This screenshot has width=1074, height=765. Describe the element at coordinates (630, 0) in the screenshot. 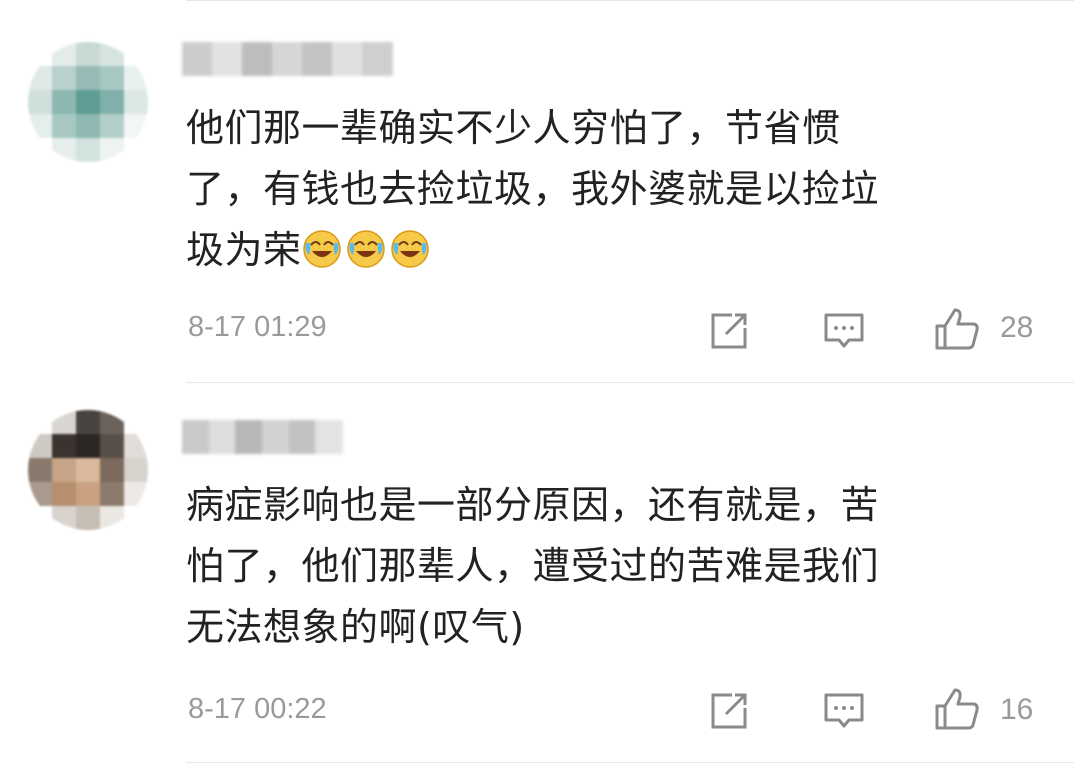

I see `top-divider` at that location.